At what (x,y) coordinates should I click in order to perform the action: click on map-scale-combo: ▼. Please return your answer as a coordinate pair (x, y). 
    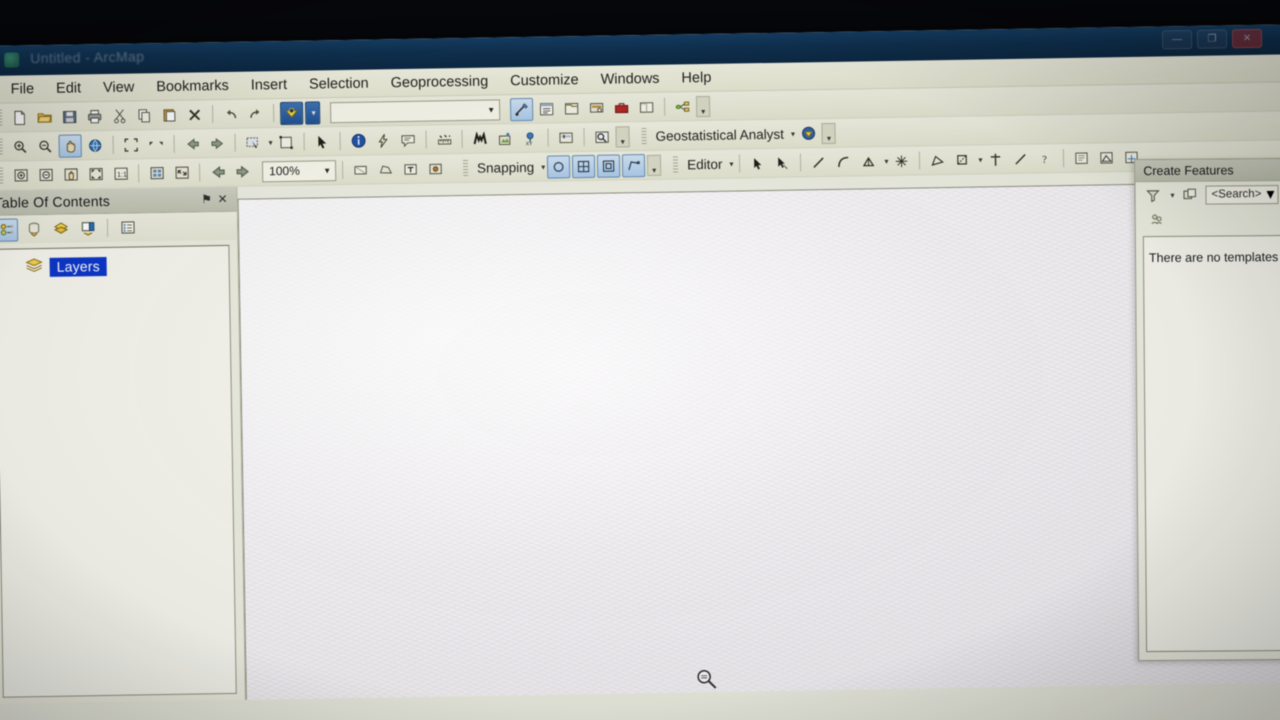
    Looking at the image, I should click on (415, 110).